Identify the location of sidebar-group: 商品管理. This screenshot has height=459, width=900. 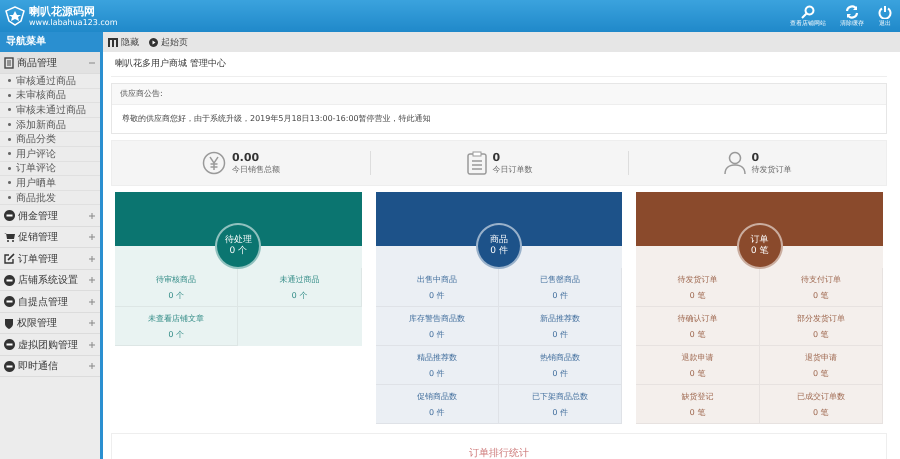
(50, 63).